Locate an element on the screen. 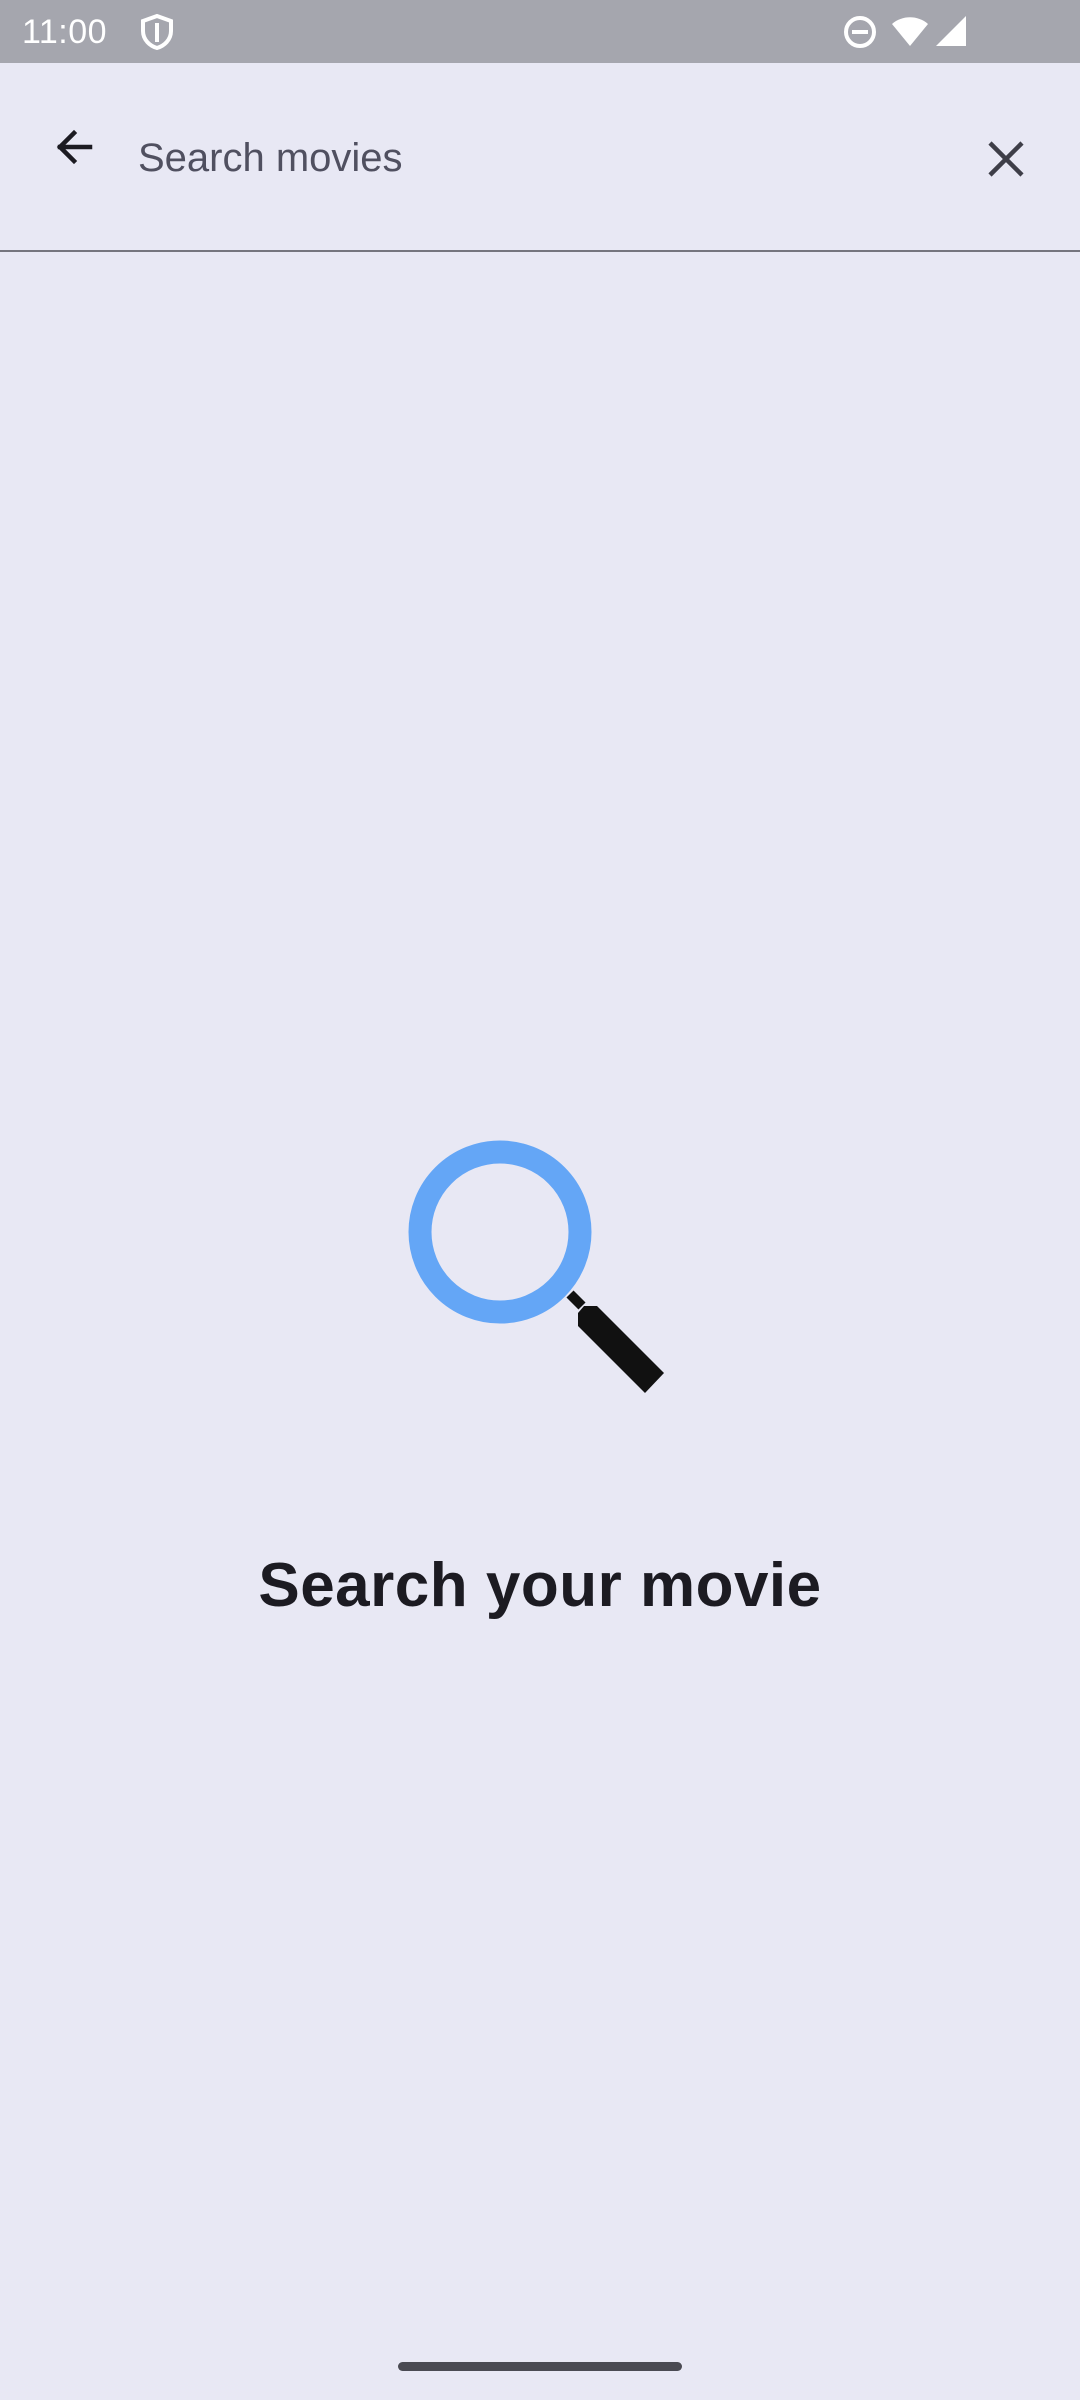 This screenshot has width=1080, height=2400. shield-icon is located at coordinates (157, 32).